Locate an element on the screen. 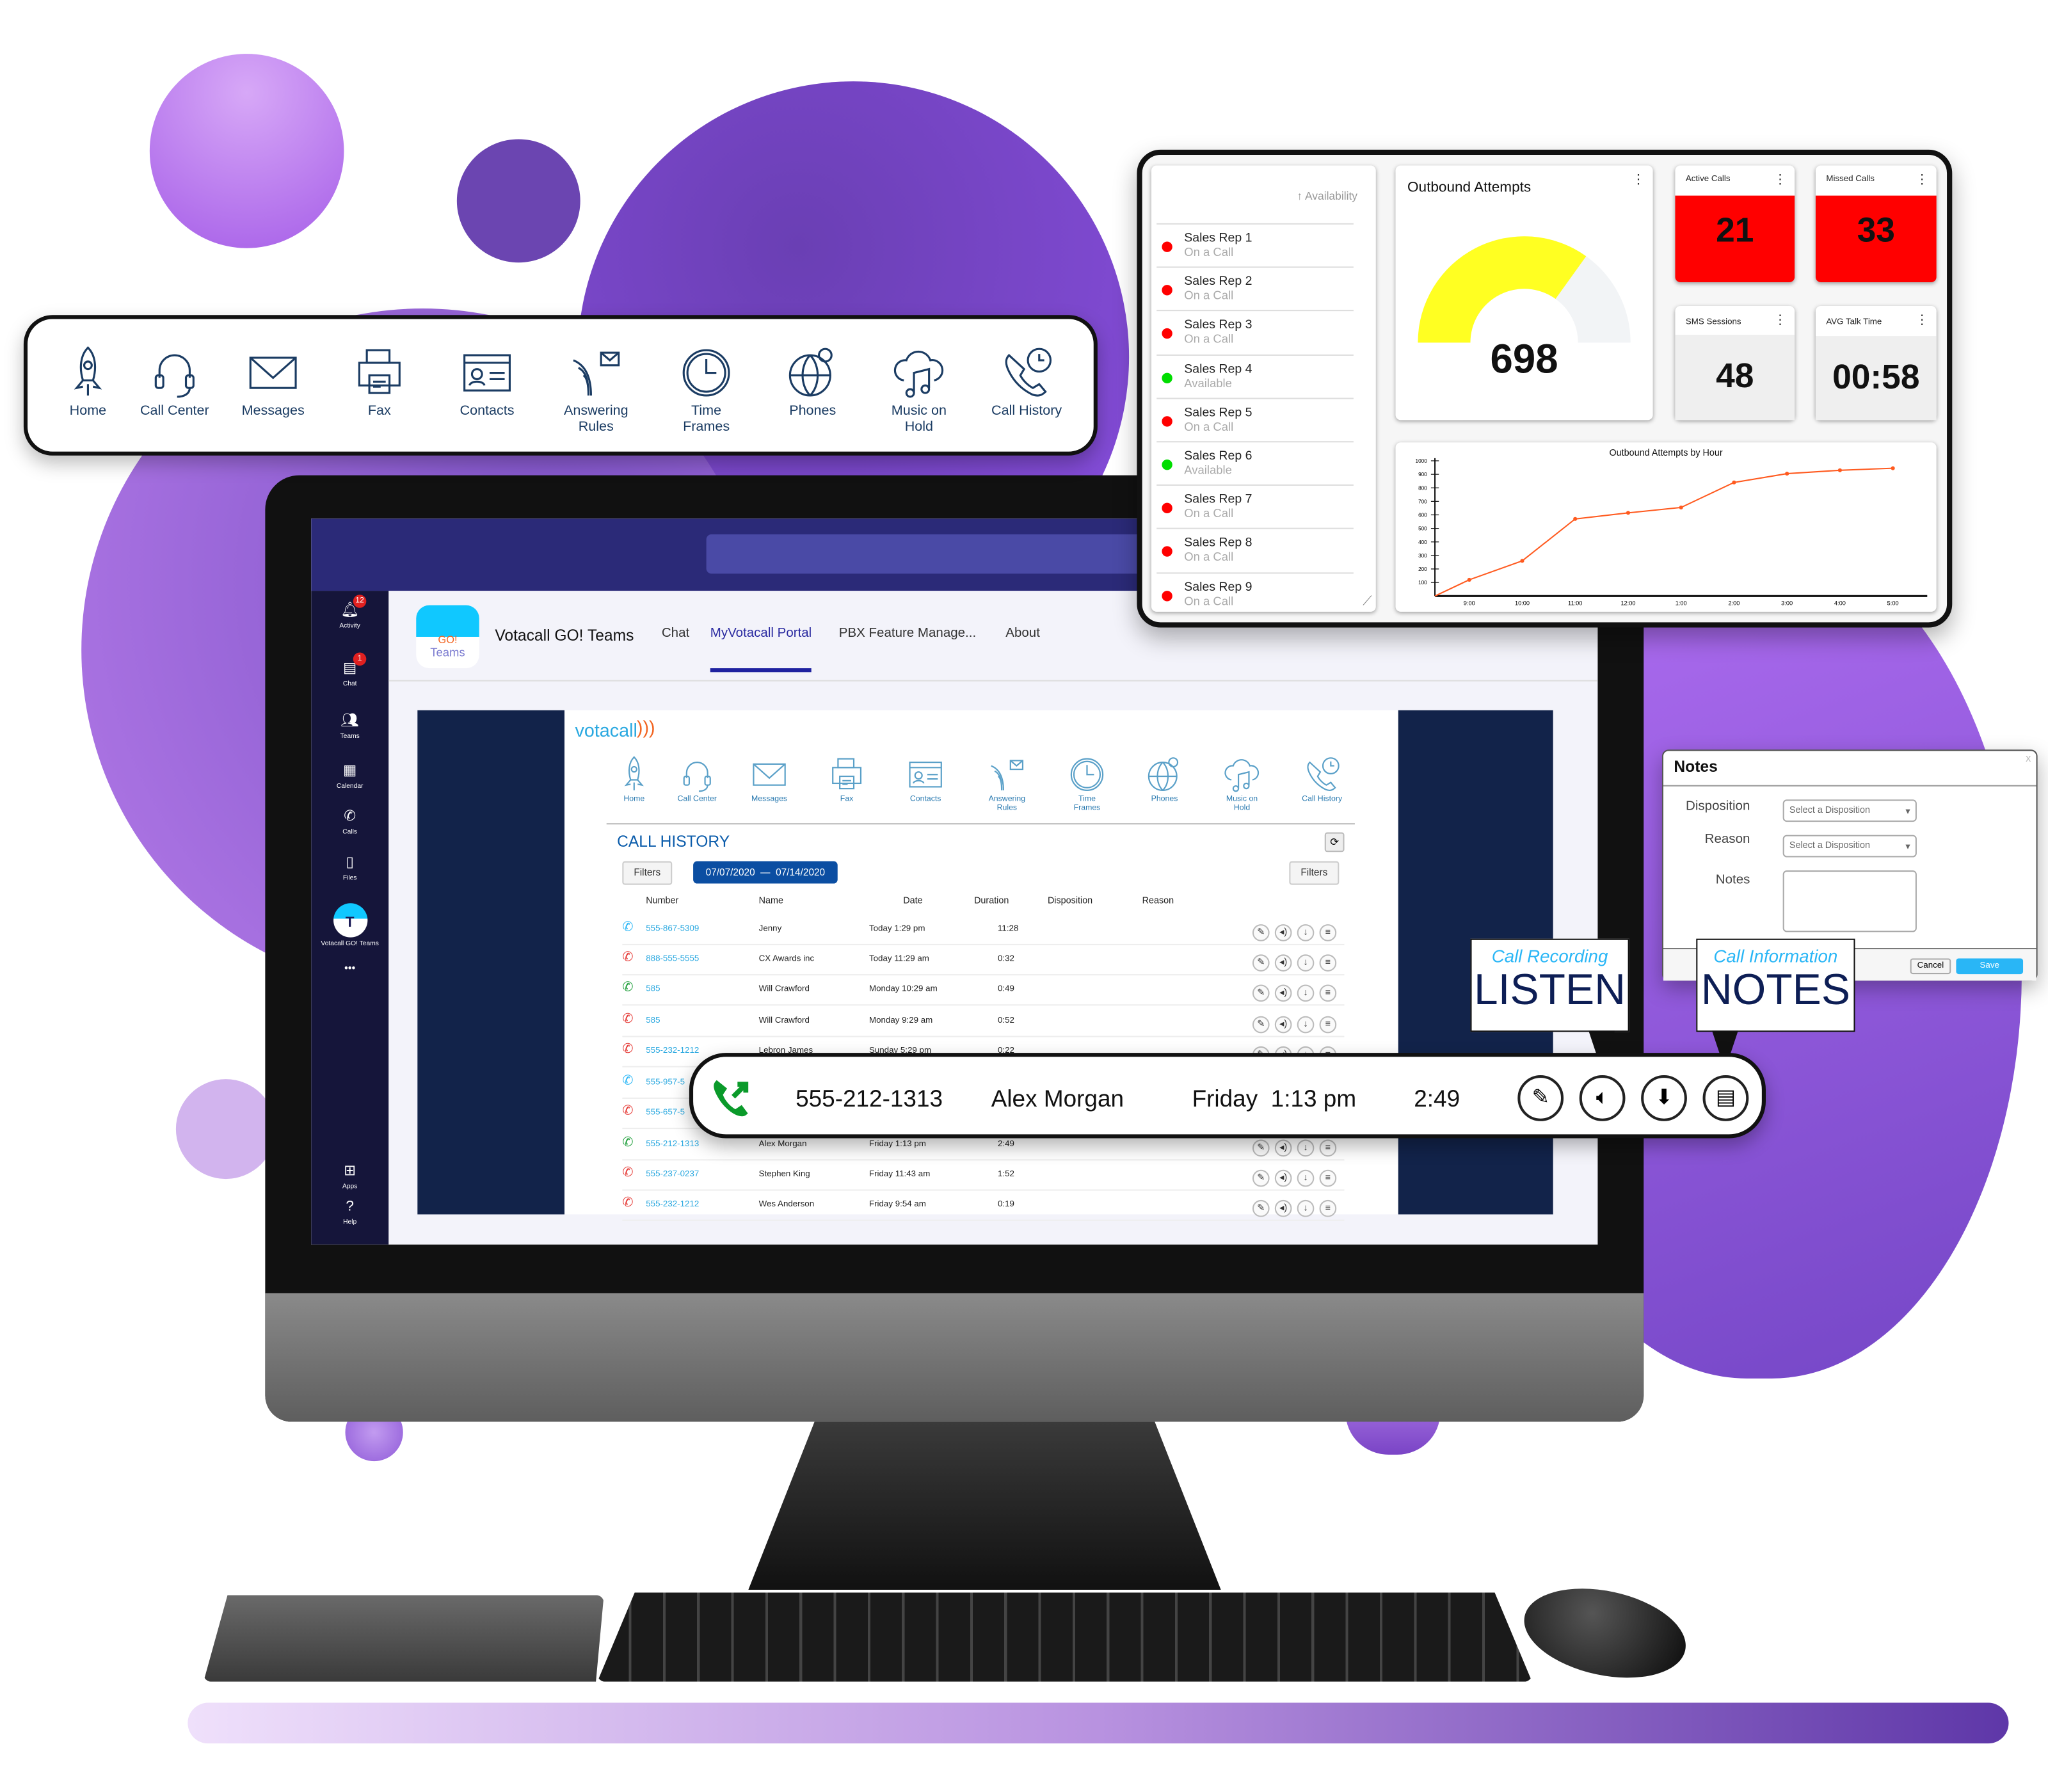 The height and width of the screenshot is (1792, 2048). feature-call-history: Call History is located at coordinates (1026, 380).